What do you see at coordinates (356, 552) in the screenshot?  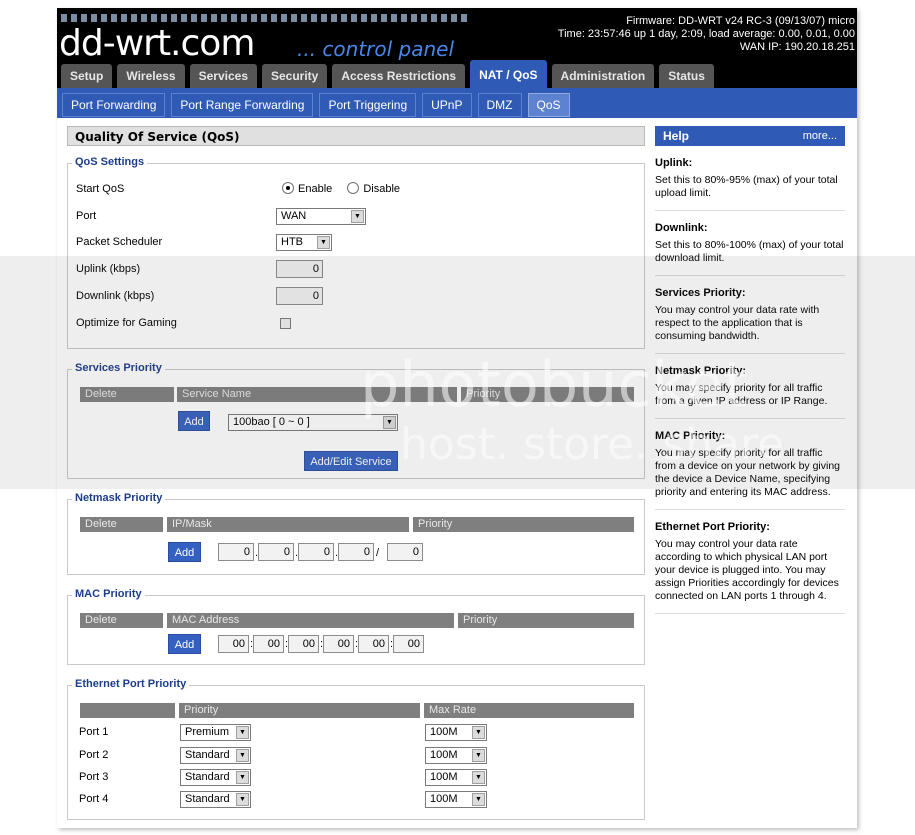 I see `ip-octet-4: 0` at bounding box center [356, 552].